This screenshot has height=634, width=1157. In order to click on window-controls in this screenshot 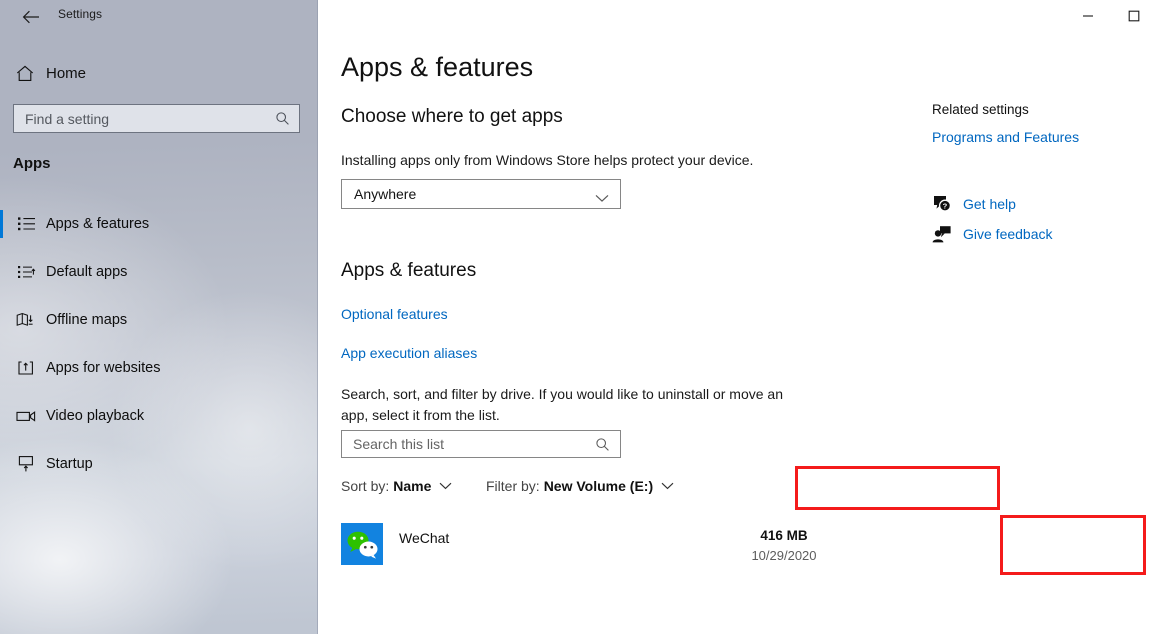, I will do `click(1111, 16)`.